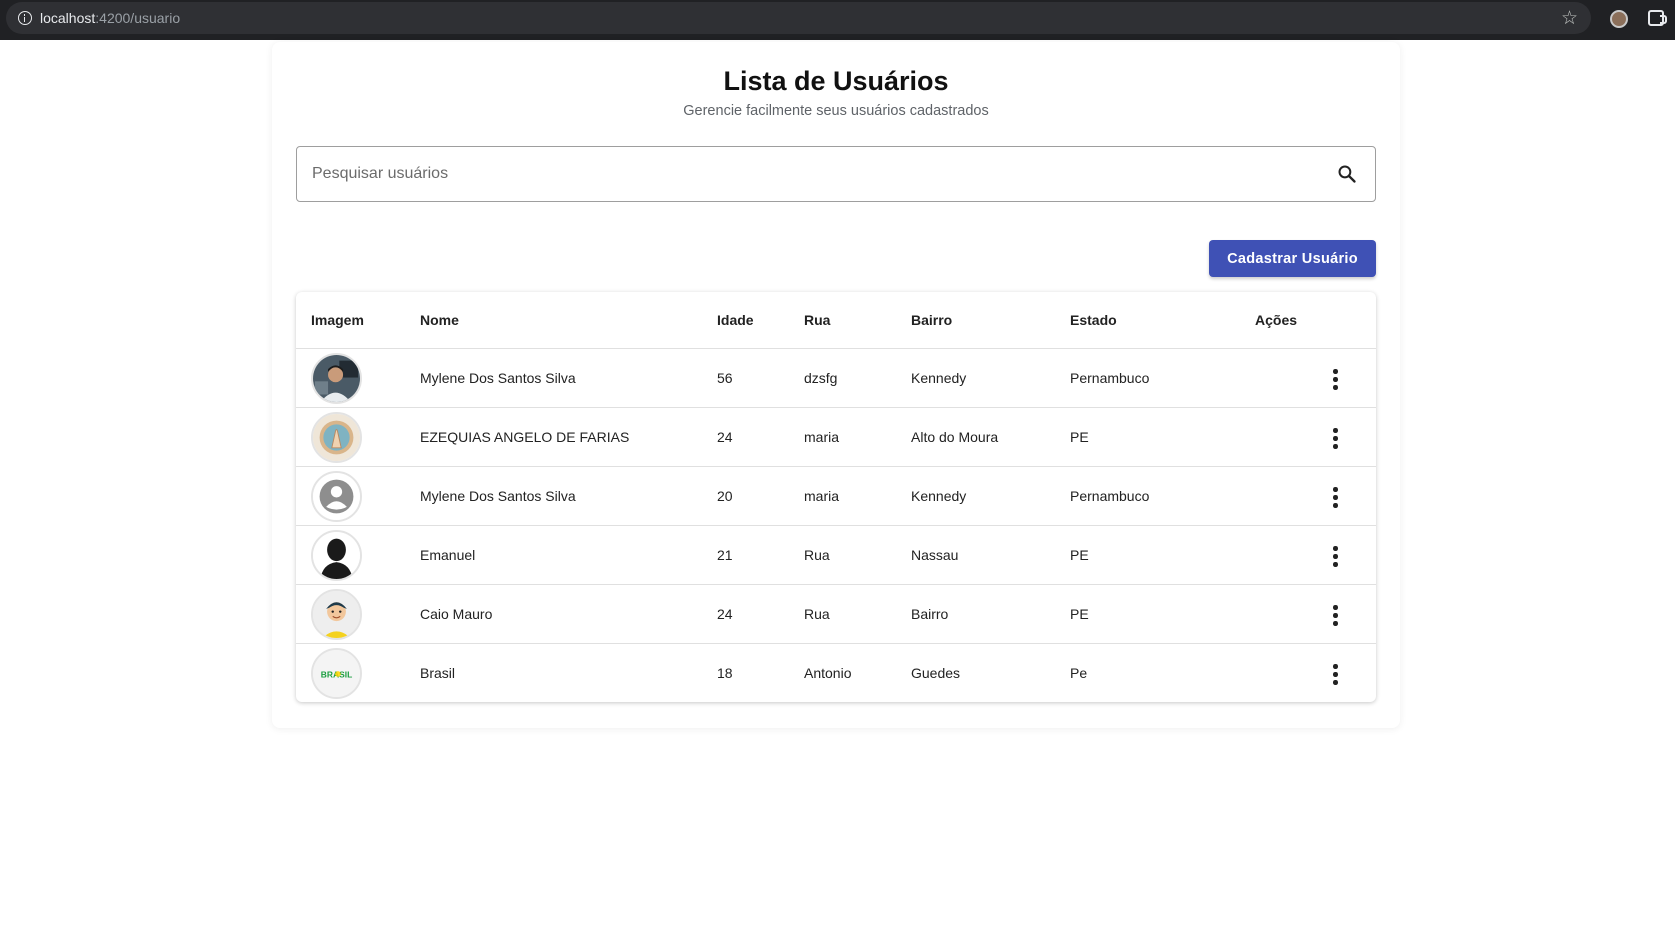  What do you see at coordinates (798, 18) in the screenshot?
I see `address-bar: localhost:4200/usuario ☆` at bounding box center [798, 18].